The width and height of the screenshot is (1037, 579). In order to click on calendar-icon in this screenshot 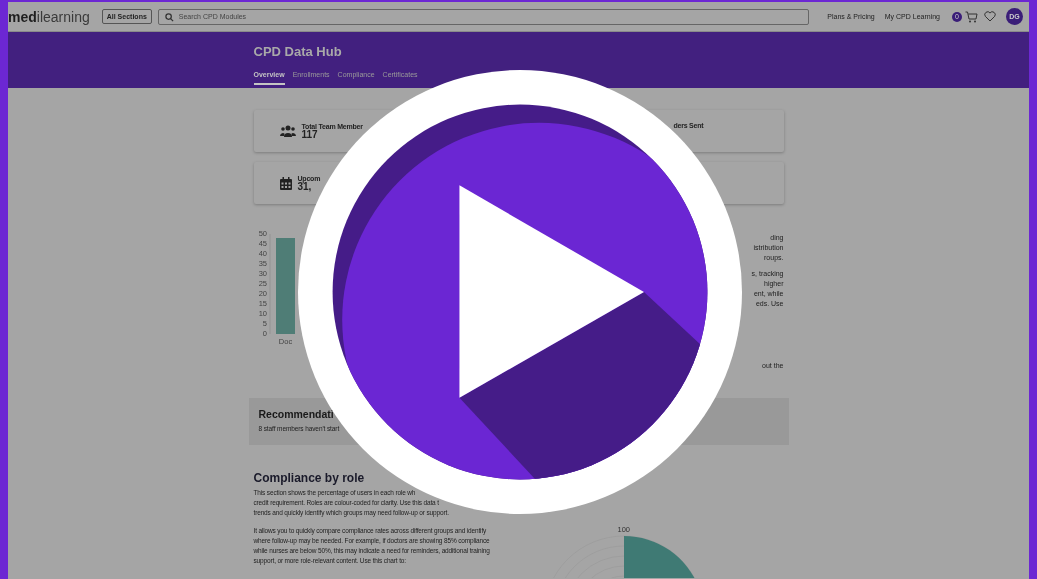, I will do `click(285, 183)`.